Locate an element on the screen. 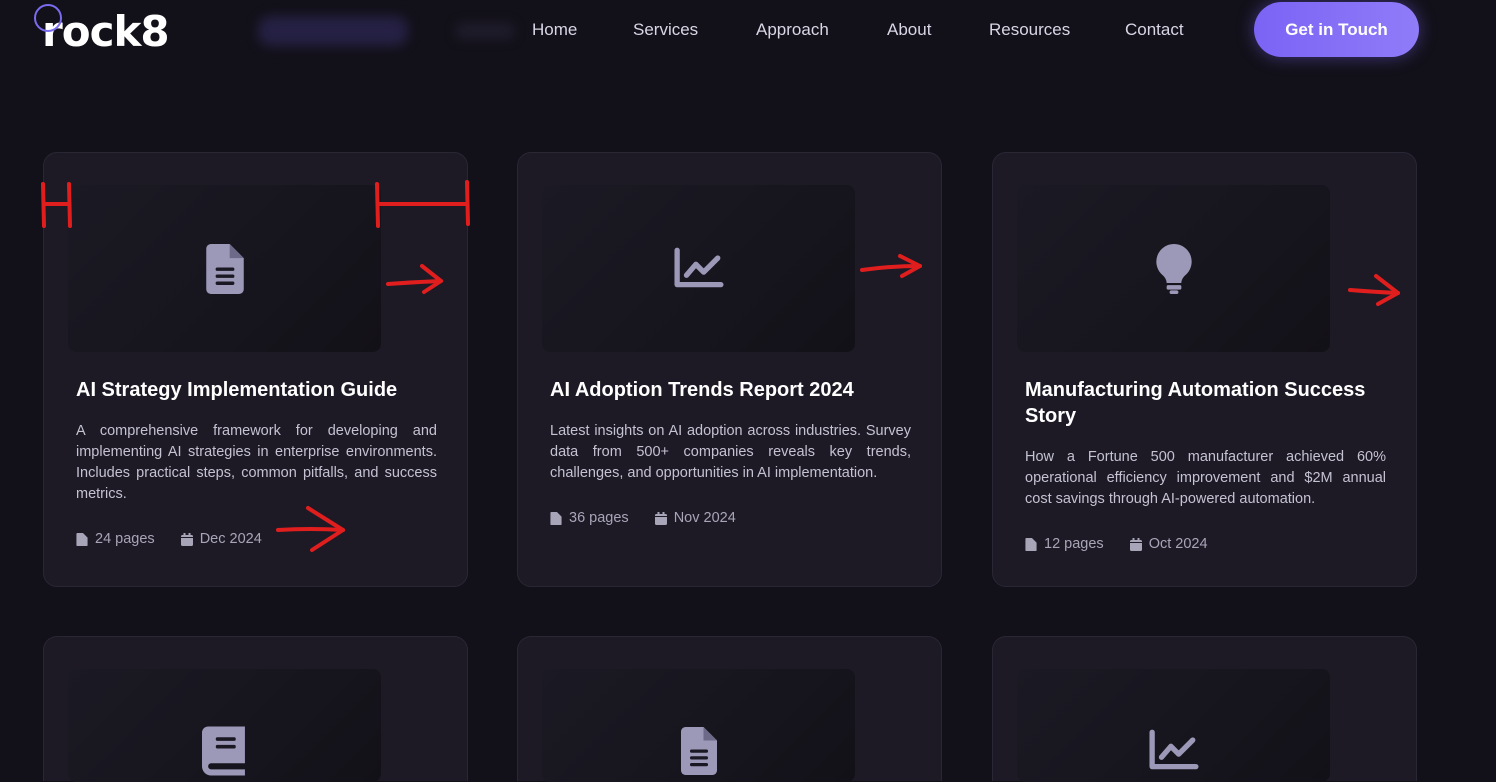 The width and height of the screenshot is (1496, 782). card-meta: 36 pages Nov 2024 is located at coordinates (654, 518).